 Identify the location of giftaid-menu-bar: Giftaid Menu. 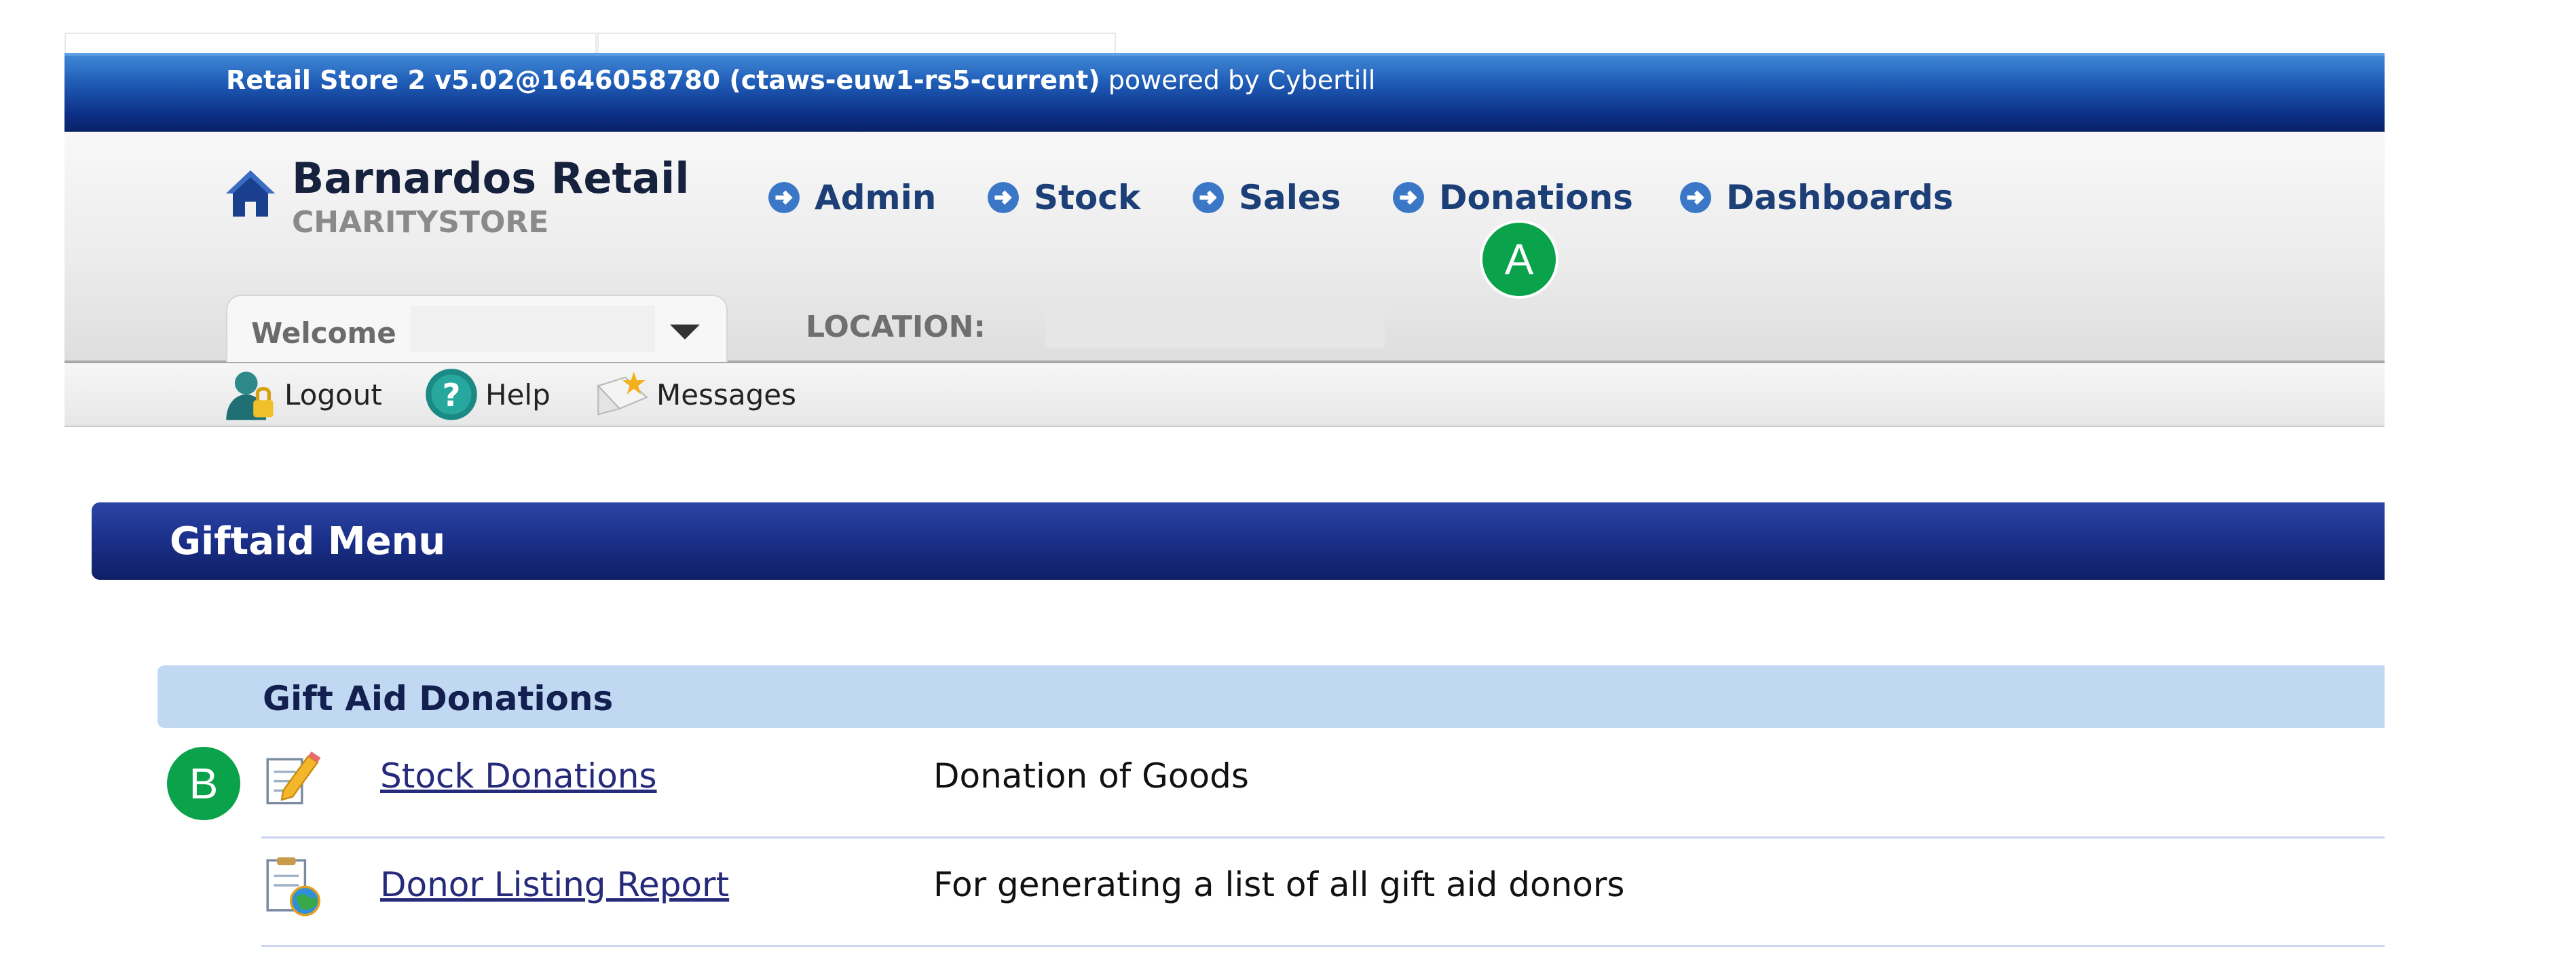
(1238, 541).